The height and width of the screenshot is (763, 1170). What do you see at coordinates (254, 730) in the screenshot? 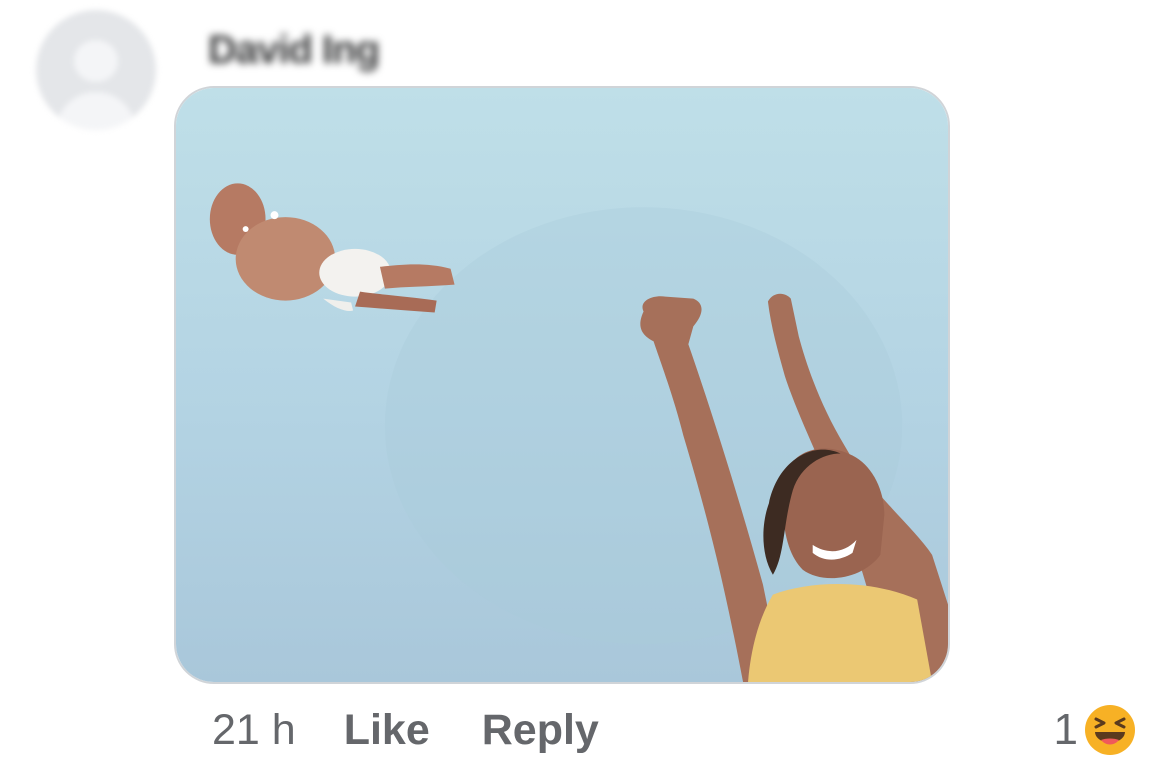
I see `comment-timestamp: 21 h` at bounding box center [254, 730].